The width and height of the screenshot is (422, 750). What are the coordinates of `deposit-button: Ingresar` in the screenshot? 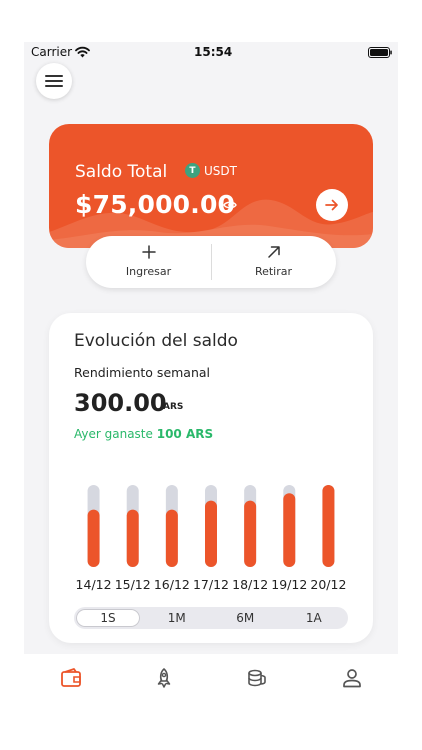 It's located at (148, 262).